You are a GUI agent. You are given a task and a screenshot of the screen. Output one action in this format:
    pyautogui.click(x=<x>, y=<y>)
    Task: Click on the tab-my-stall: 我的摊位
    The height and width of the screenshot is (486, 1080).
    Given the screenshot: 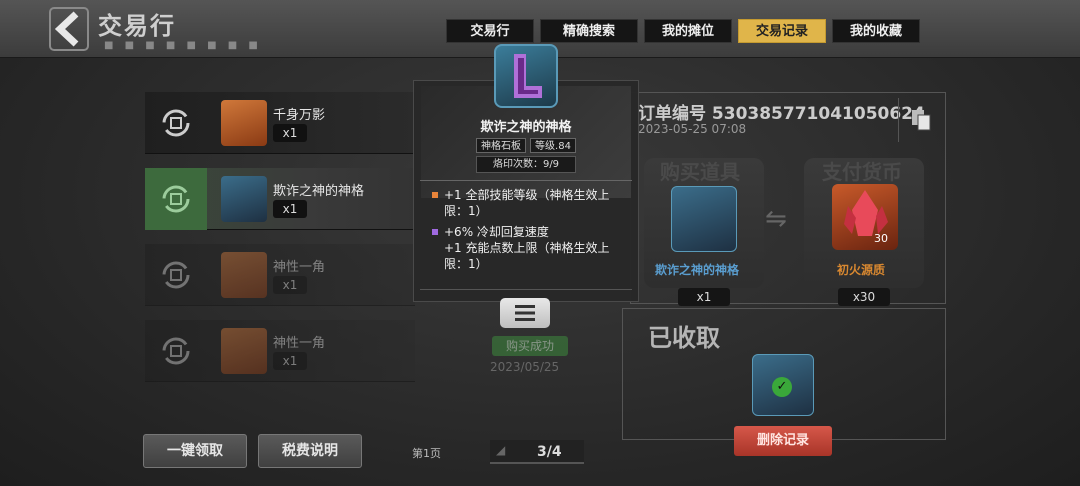 What is the action you would take?
    pyautogui.click(x=688, y=31)
    